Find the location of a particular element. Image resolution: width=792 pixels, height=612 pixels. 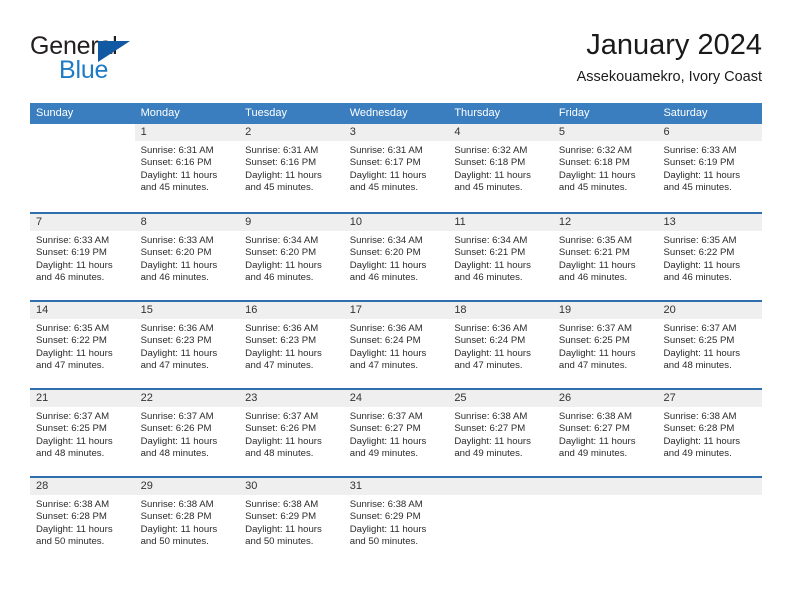

day-number: 16 is located at coordinates (291, 310).